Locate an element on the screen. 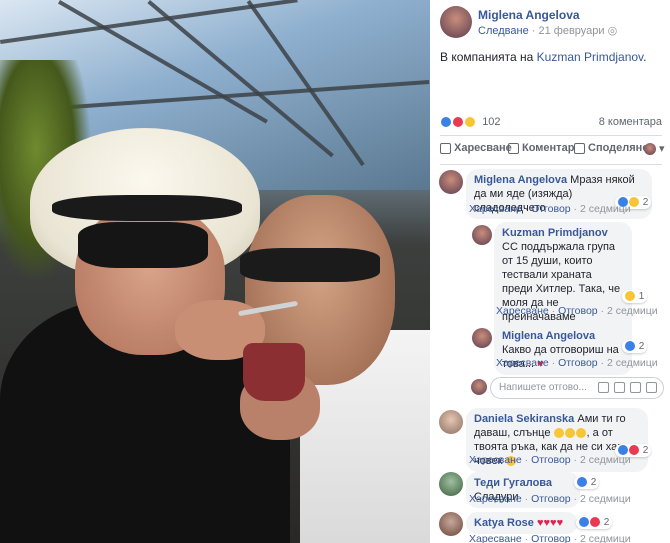 This screenshot has height=543, width=670. like-button: Харесване is located at coordinates (476, 148).